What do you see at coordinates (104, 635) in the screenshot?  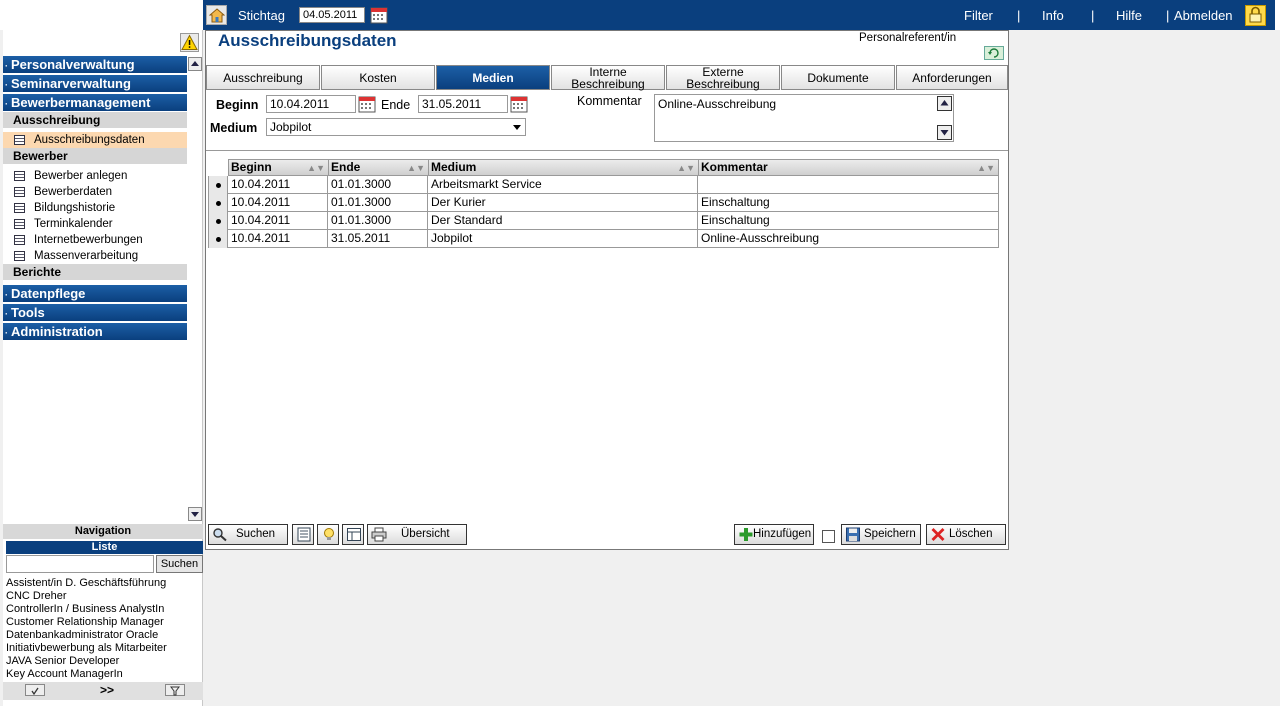 I see `list-item: Datenbankadministrator Oracle` at bounding box center [104, 635].